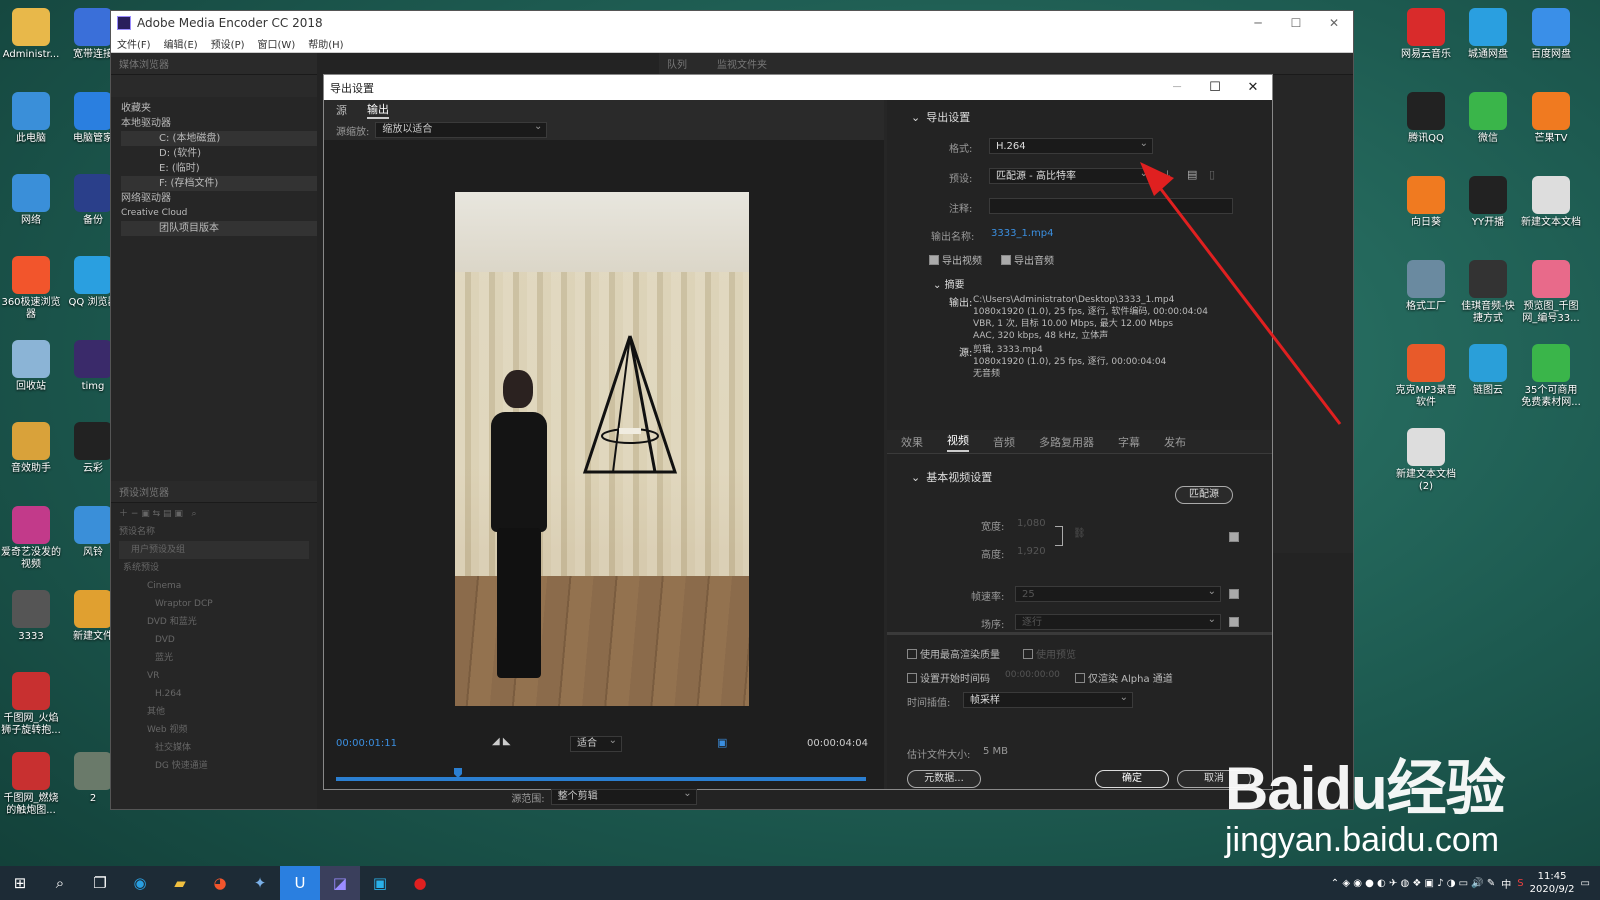 Image resolution: width=1600 pixels, height=900 pixels. I want to click on preset-dvd: DVD, so click(214, 640).